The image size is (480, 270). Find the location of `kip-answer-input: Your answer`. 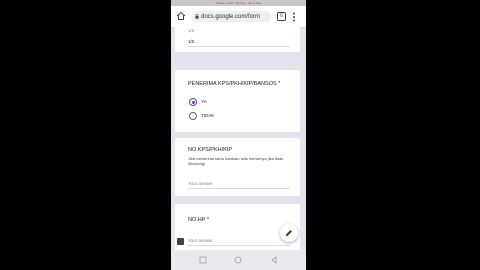

kip-answer-input: Your answer is located at coordinates (200, 183).